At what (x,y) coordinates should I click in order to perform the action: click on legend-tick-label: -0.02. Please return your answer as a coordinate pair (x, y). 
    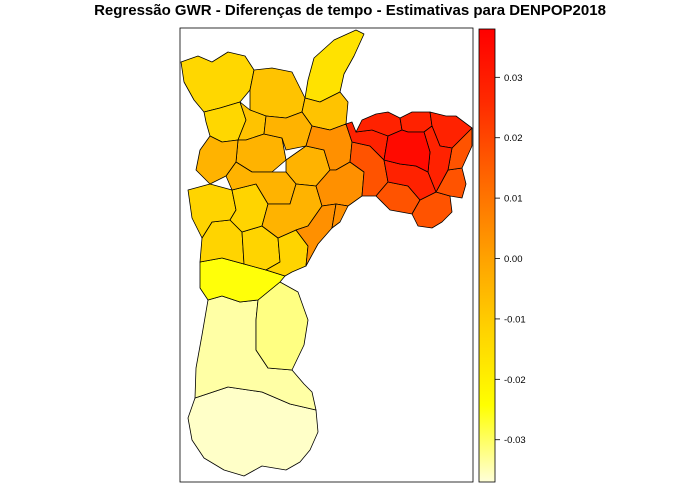
    Looking at the image, I should click on (515, 380).